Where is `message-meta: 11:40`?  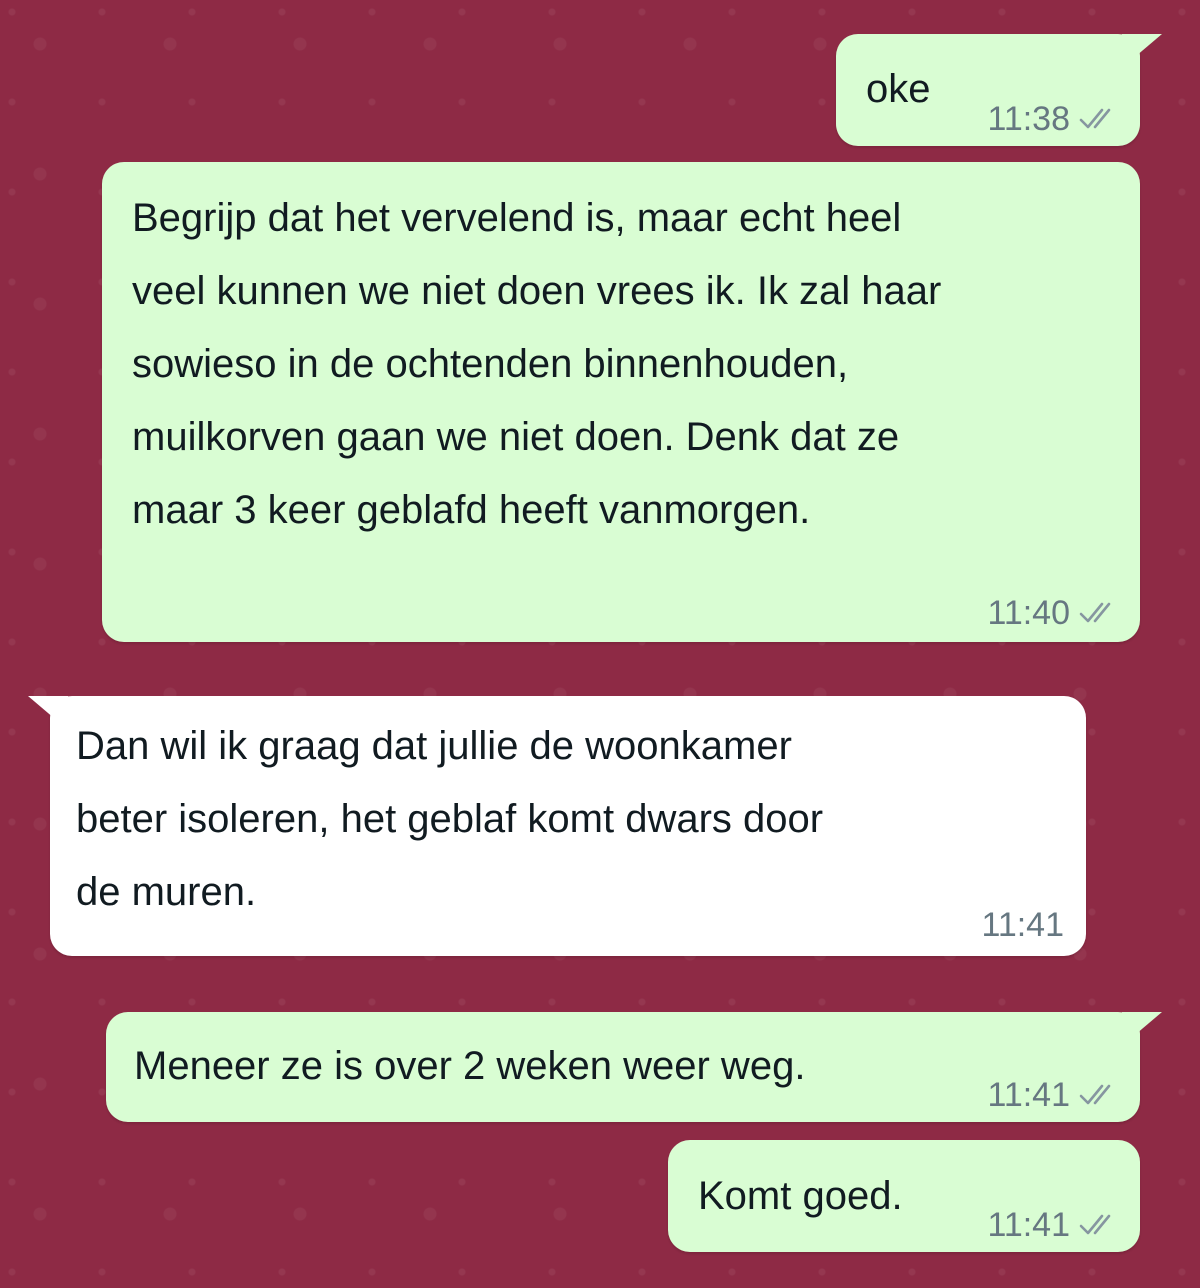 message-meta: 11:40 is located at coordinates (1052, 613).